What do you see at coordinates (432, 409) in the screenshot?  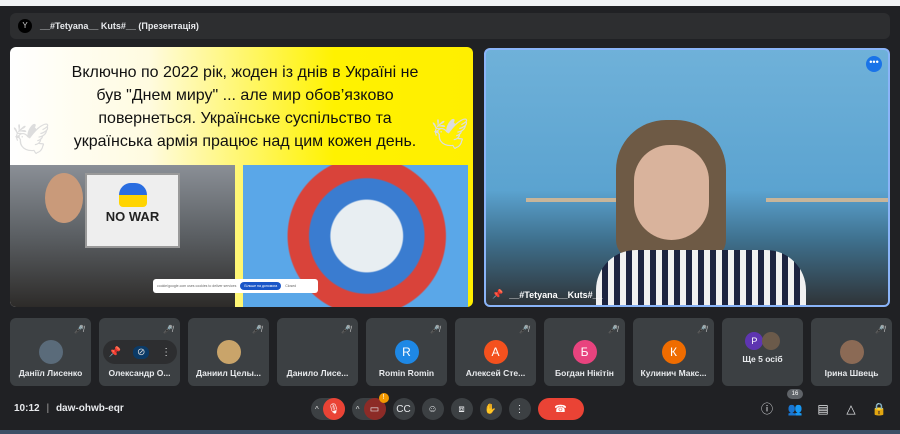 I see `emoji-button: ☺` at bounding box center [432, 409].